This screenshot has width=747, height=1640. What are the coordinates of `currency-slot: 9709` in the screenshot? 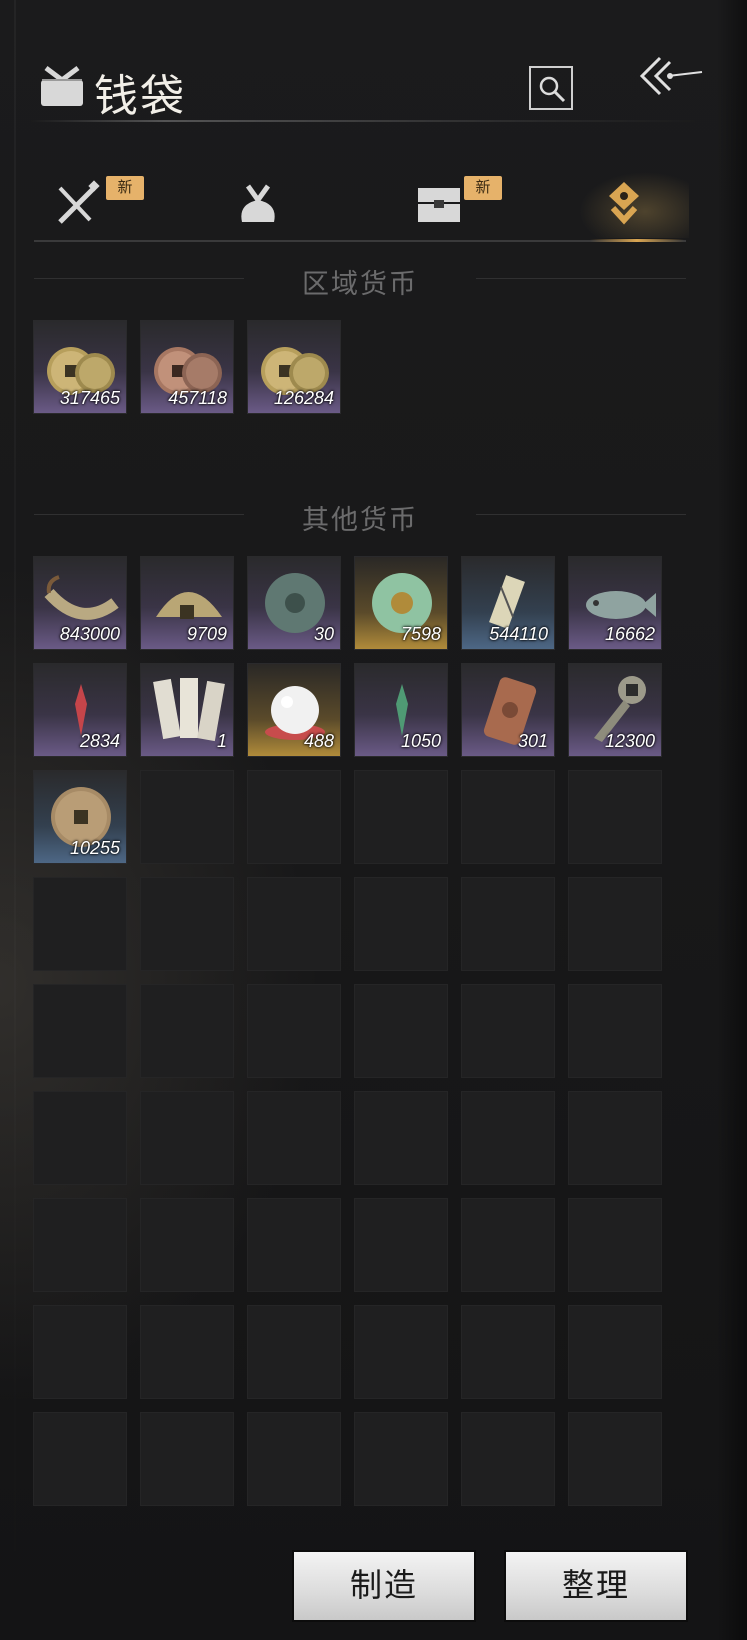 It's located at (187, 603).